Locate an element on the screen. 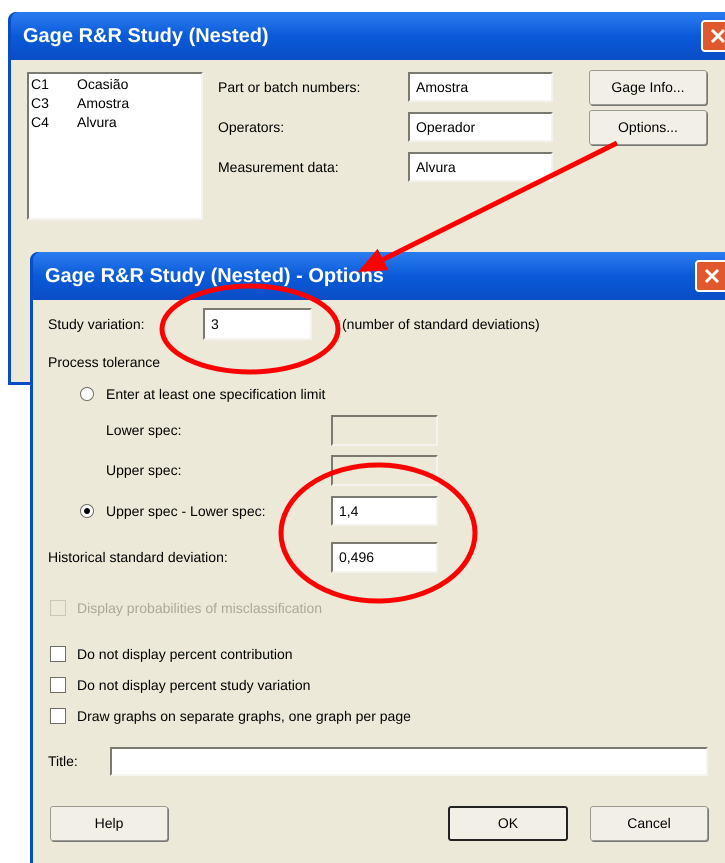 The width and height of the screenshot is (725, 863). field-label: Upper spec: is located at coordinates (144, 470).